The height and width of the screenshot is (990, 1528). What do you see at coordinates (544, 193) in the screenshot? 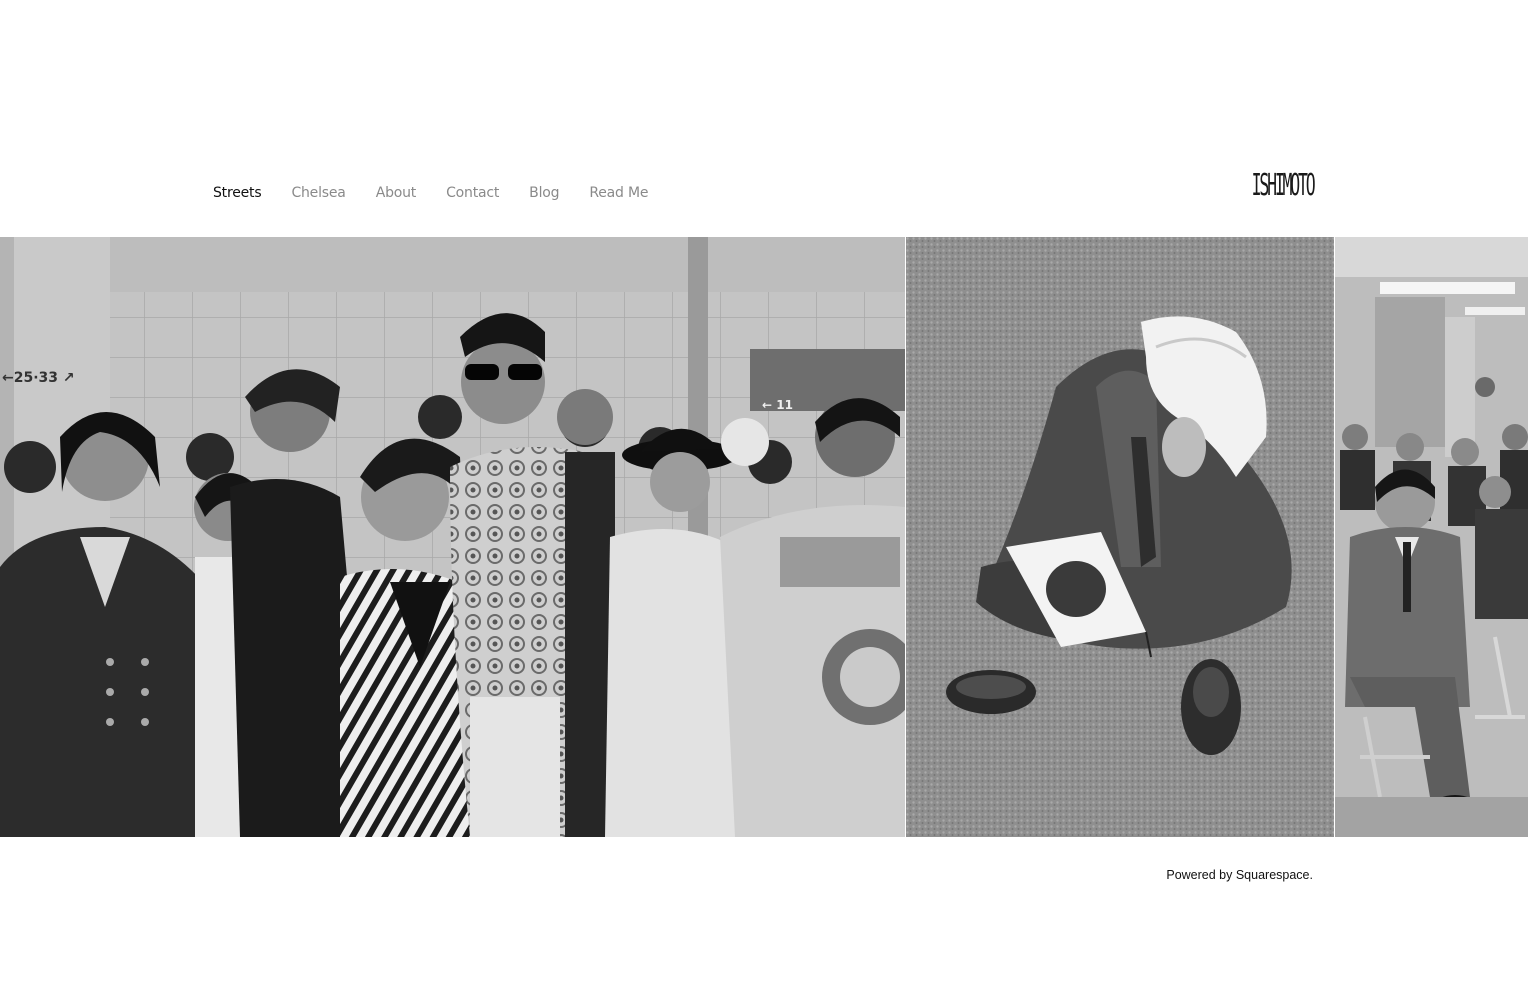
I see `nav-item-blog: Blog` at bounding box center [544, 193].